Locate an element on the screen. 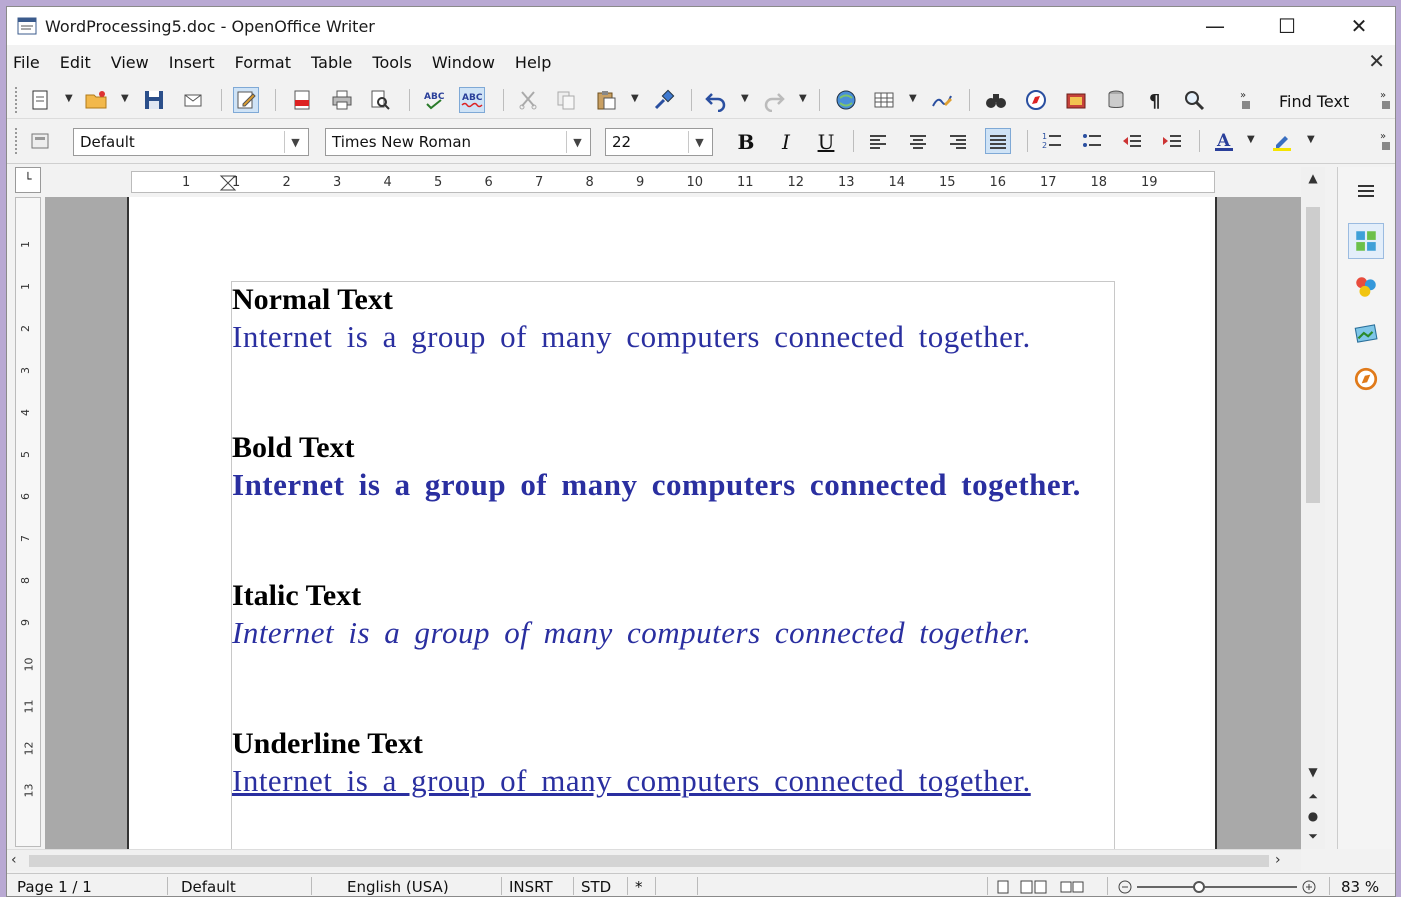 This screenshot has width=1401, height=897. data-sources-icon is located at coordinates (1116, 100).